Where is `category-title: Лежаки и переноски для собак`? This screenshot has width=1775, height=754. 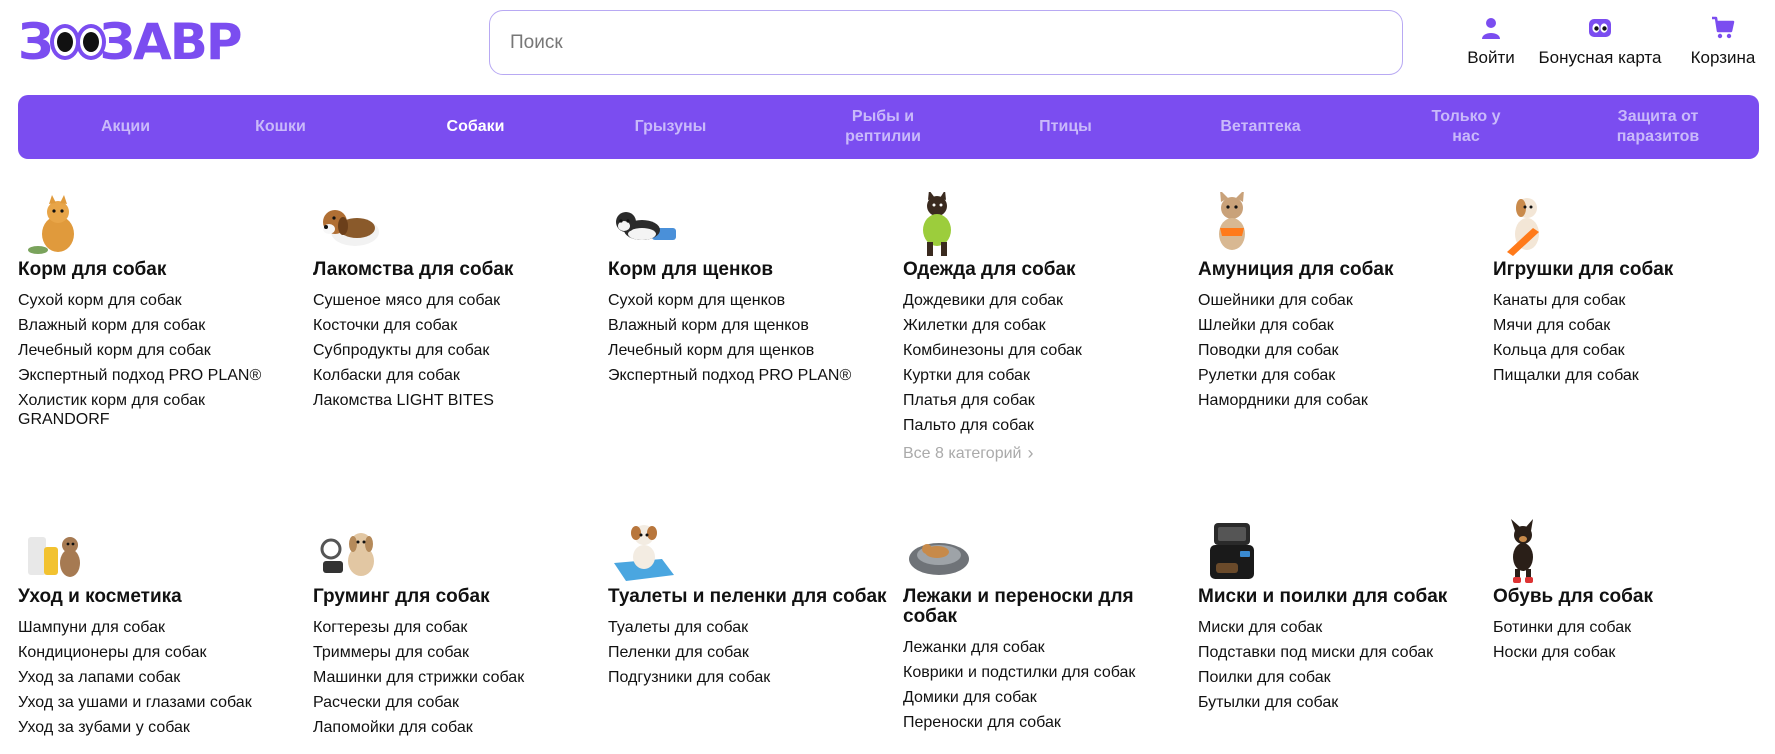 category-title: Лежаки и переноски для собак is located at coordinates (1045, 607).